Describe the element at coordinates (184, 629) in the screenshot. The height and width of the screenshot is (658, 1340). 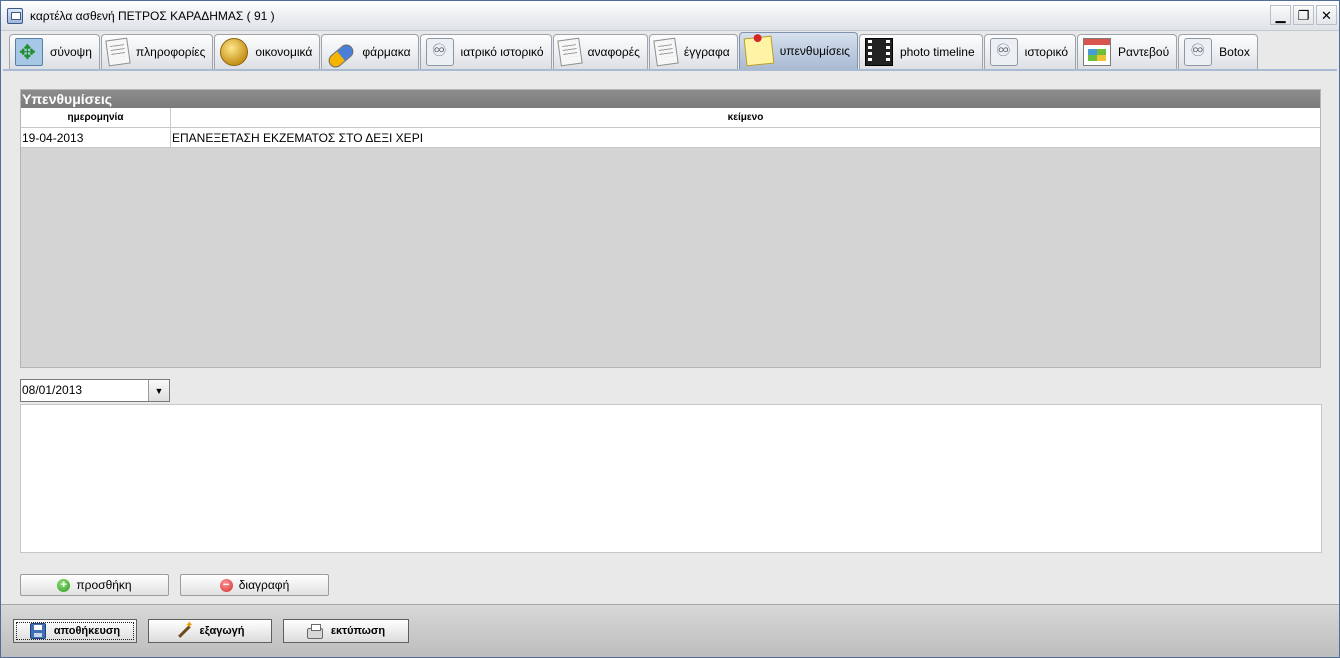
I see `magic-wand-icon` at that location.